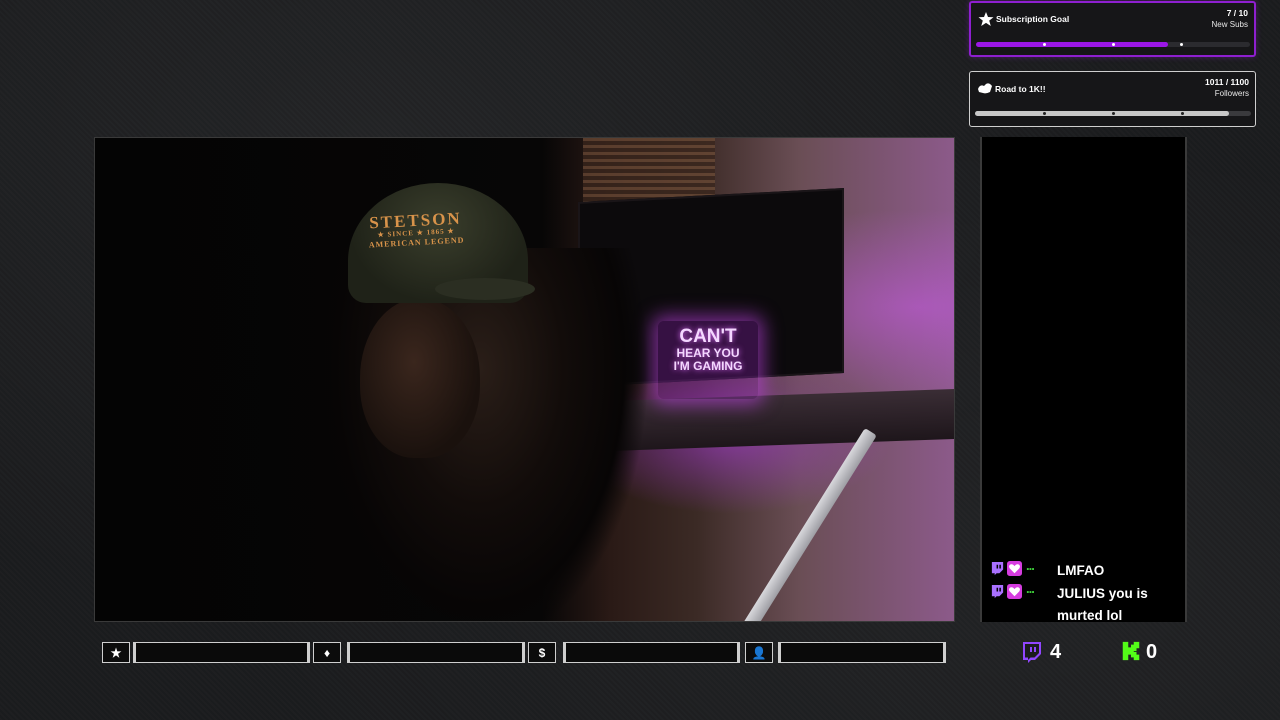 This screenshot has height=720, width=1280. Describe the element at coordinates (542, 652) in the screenshot. I see `dollar-icon: $` at that location.